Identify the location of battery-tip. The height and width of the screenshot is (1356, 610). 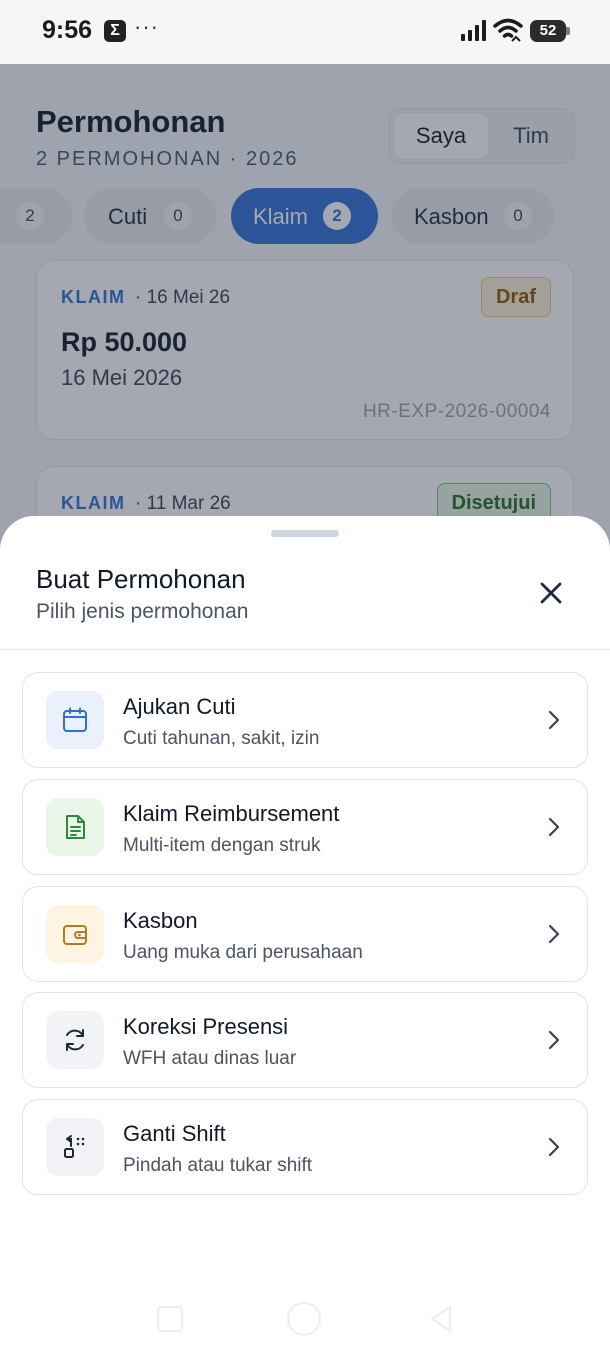
(568, 31).